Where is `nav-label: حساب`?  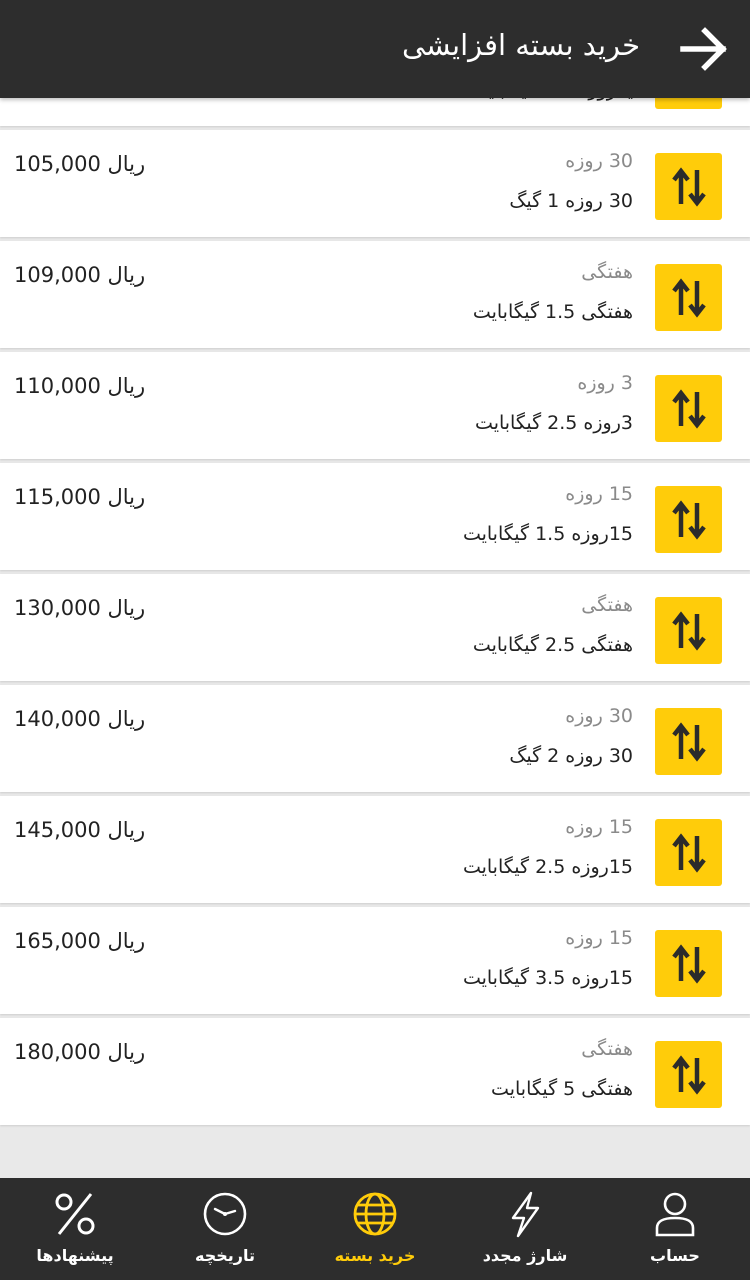
nav-label: حساب is located at coordinates (675, 1255).